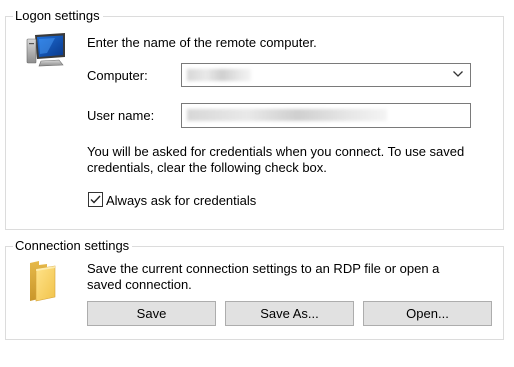 The image size is (514, 367). I want to click on checkmark-icon, so click(95, 199).